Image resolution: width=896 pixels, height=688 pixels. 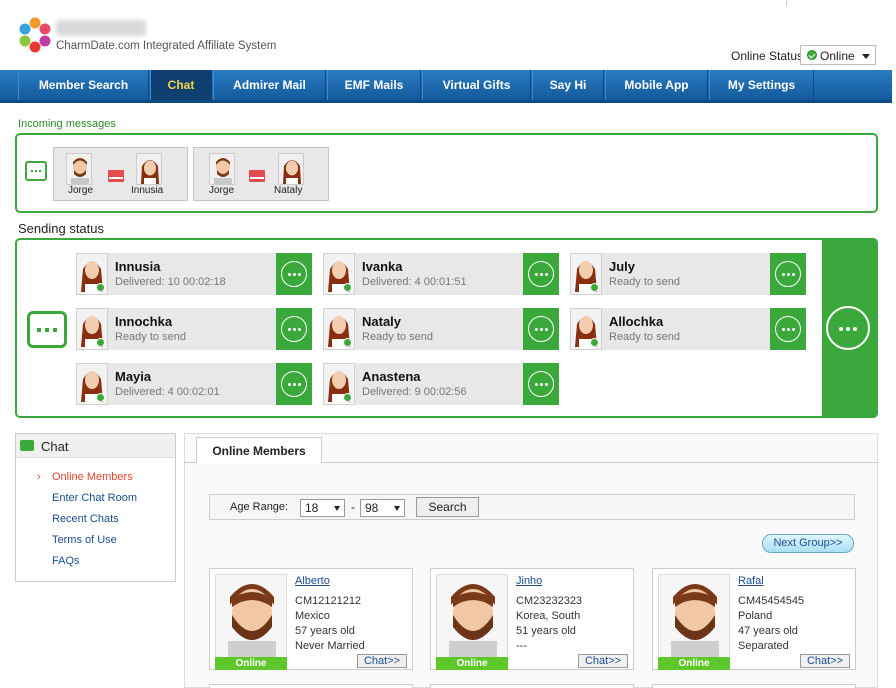 I want to click on sidebar-link-recent-chats: Recent Chats, so click(x=85, y=519).